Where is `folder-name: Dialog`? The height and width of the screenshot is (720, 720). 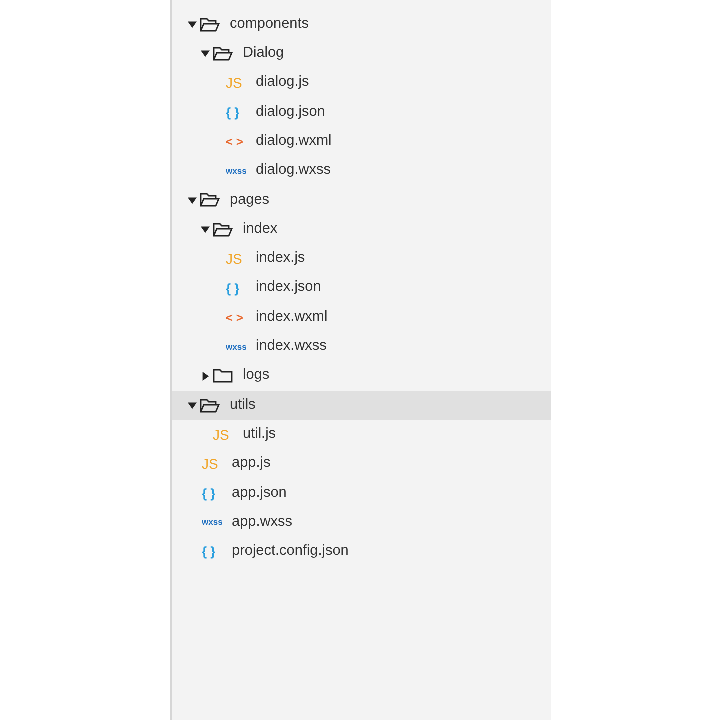
folder-name: Dialog is located at coordinates (263, 54).